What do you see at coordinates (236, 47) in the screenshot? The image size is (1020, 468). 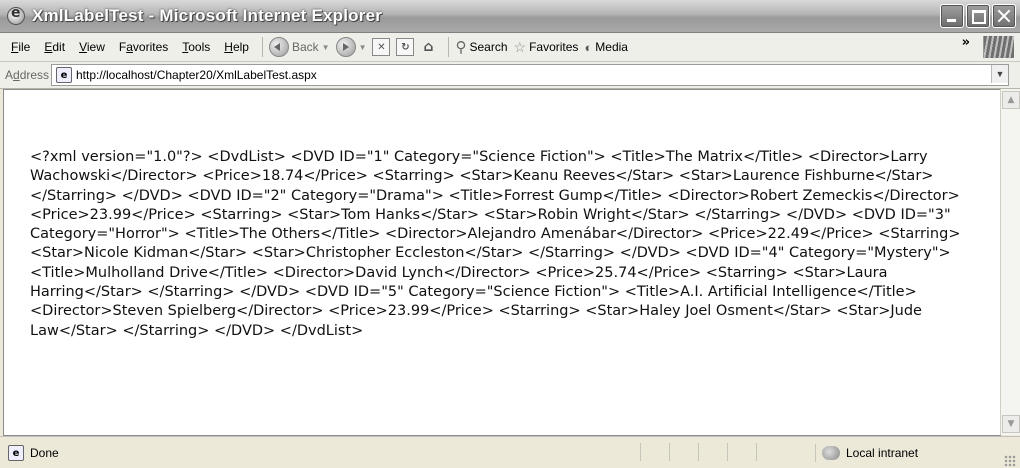 I see `menu-help: Help` at bounding box center [236, 47].